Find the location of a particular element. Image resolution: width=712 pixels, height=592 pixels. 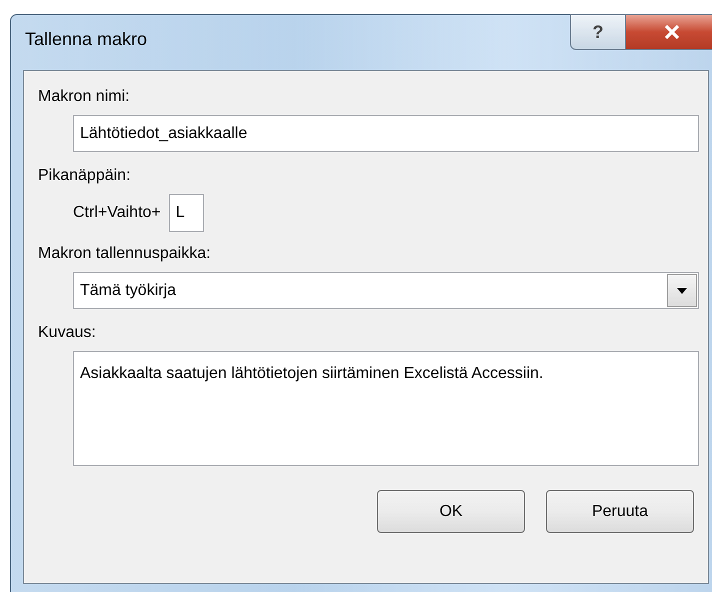

help-button: ? is located at coordinates (598, 32).